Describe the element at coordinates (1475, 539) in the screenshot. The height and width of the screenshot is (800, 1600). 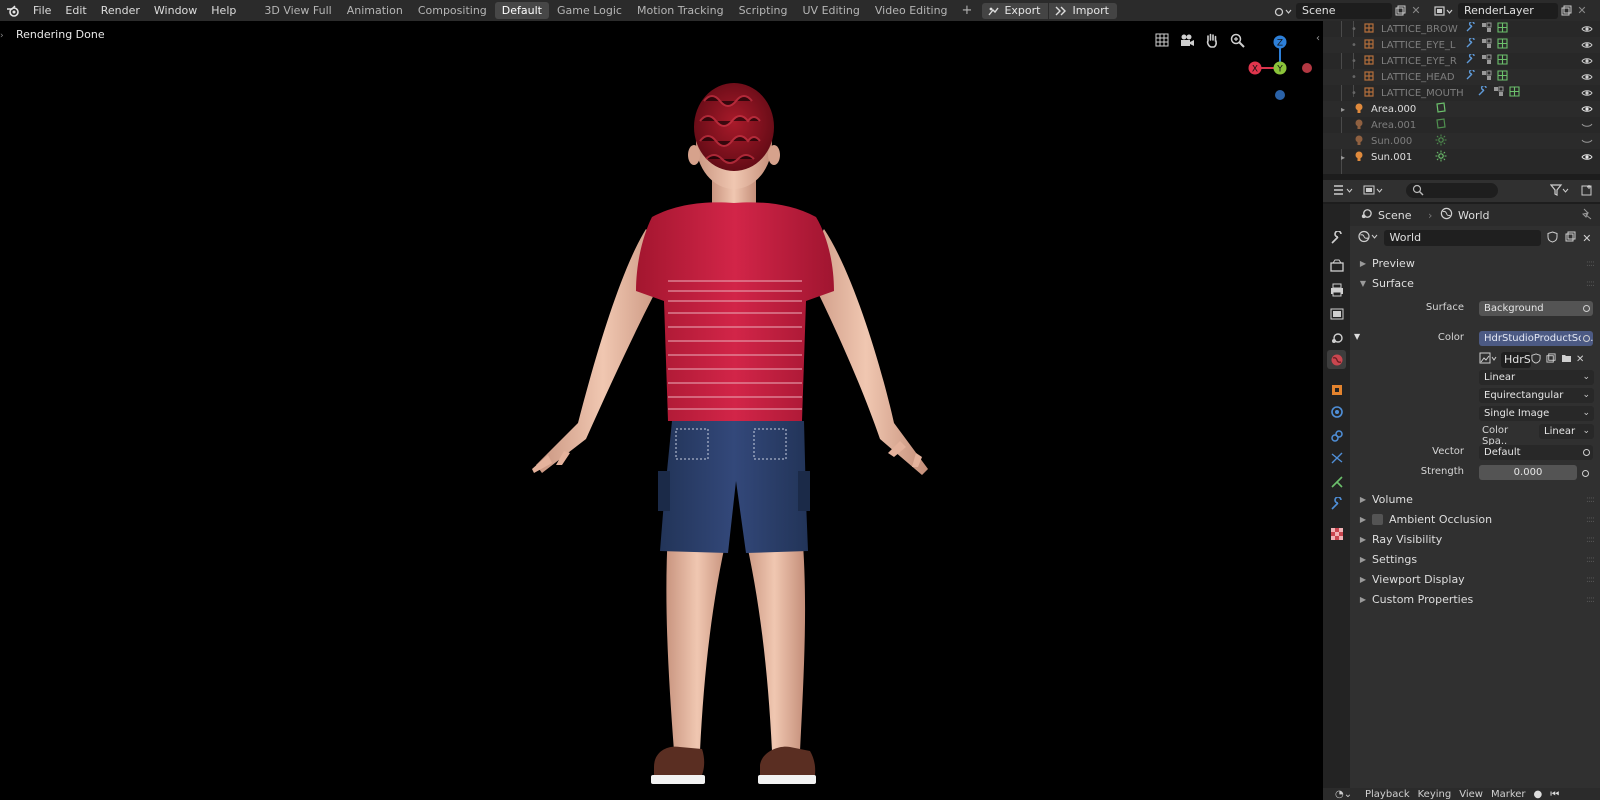
I see `panel-ray-visibility: ▶ Ray Visibility ::::` at that location.